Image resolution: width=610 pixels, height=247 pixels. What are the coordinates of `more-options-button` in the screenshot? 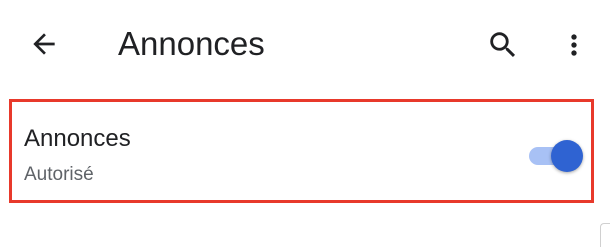 It's located at (574, 45).